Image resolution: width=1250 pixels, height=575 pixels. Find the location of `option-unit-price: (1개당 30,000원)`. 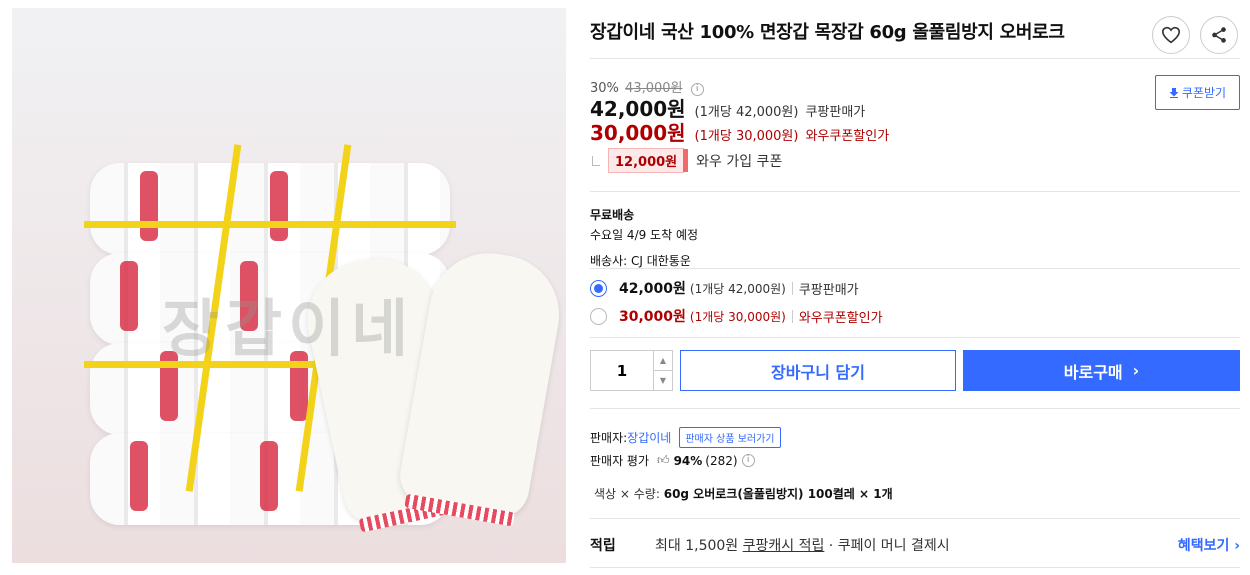

option-unit-price: (1개당 30,000원) is located at coordinates (737, 316).